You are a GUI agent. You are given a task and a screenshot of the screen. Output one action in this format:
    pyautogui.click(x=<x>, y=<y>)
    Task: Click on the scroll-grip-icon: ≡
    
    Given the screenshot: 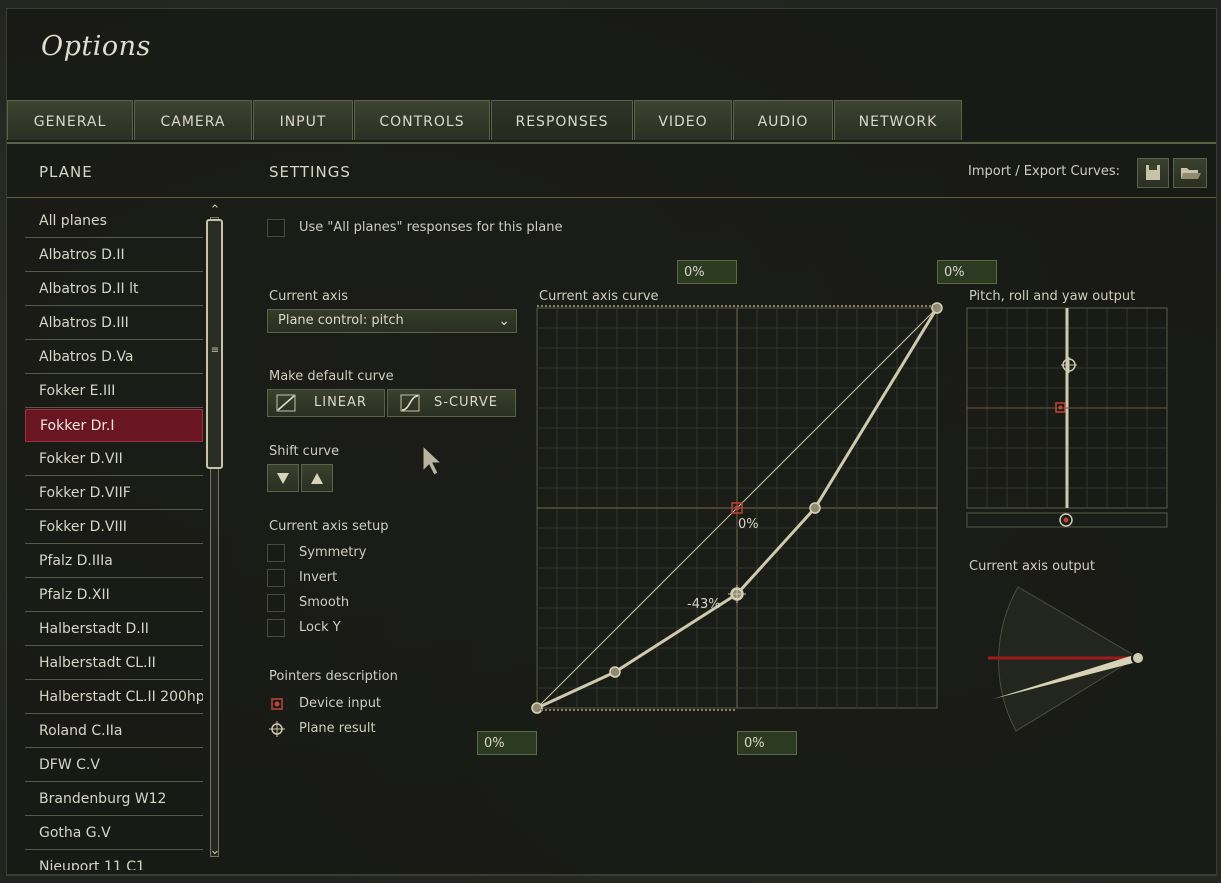 What is the action you would take?
    pyautogui.click(x=215, y=350)
    